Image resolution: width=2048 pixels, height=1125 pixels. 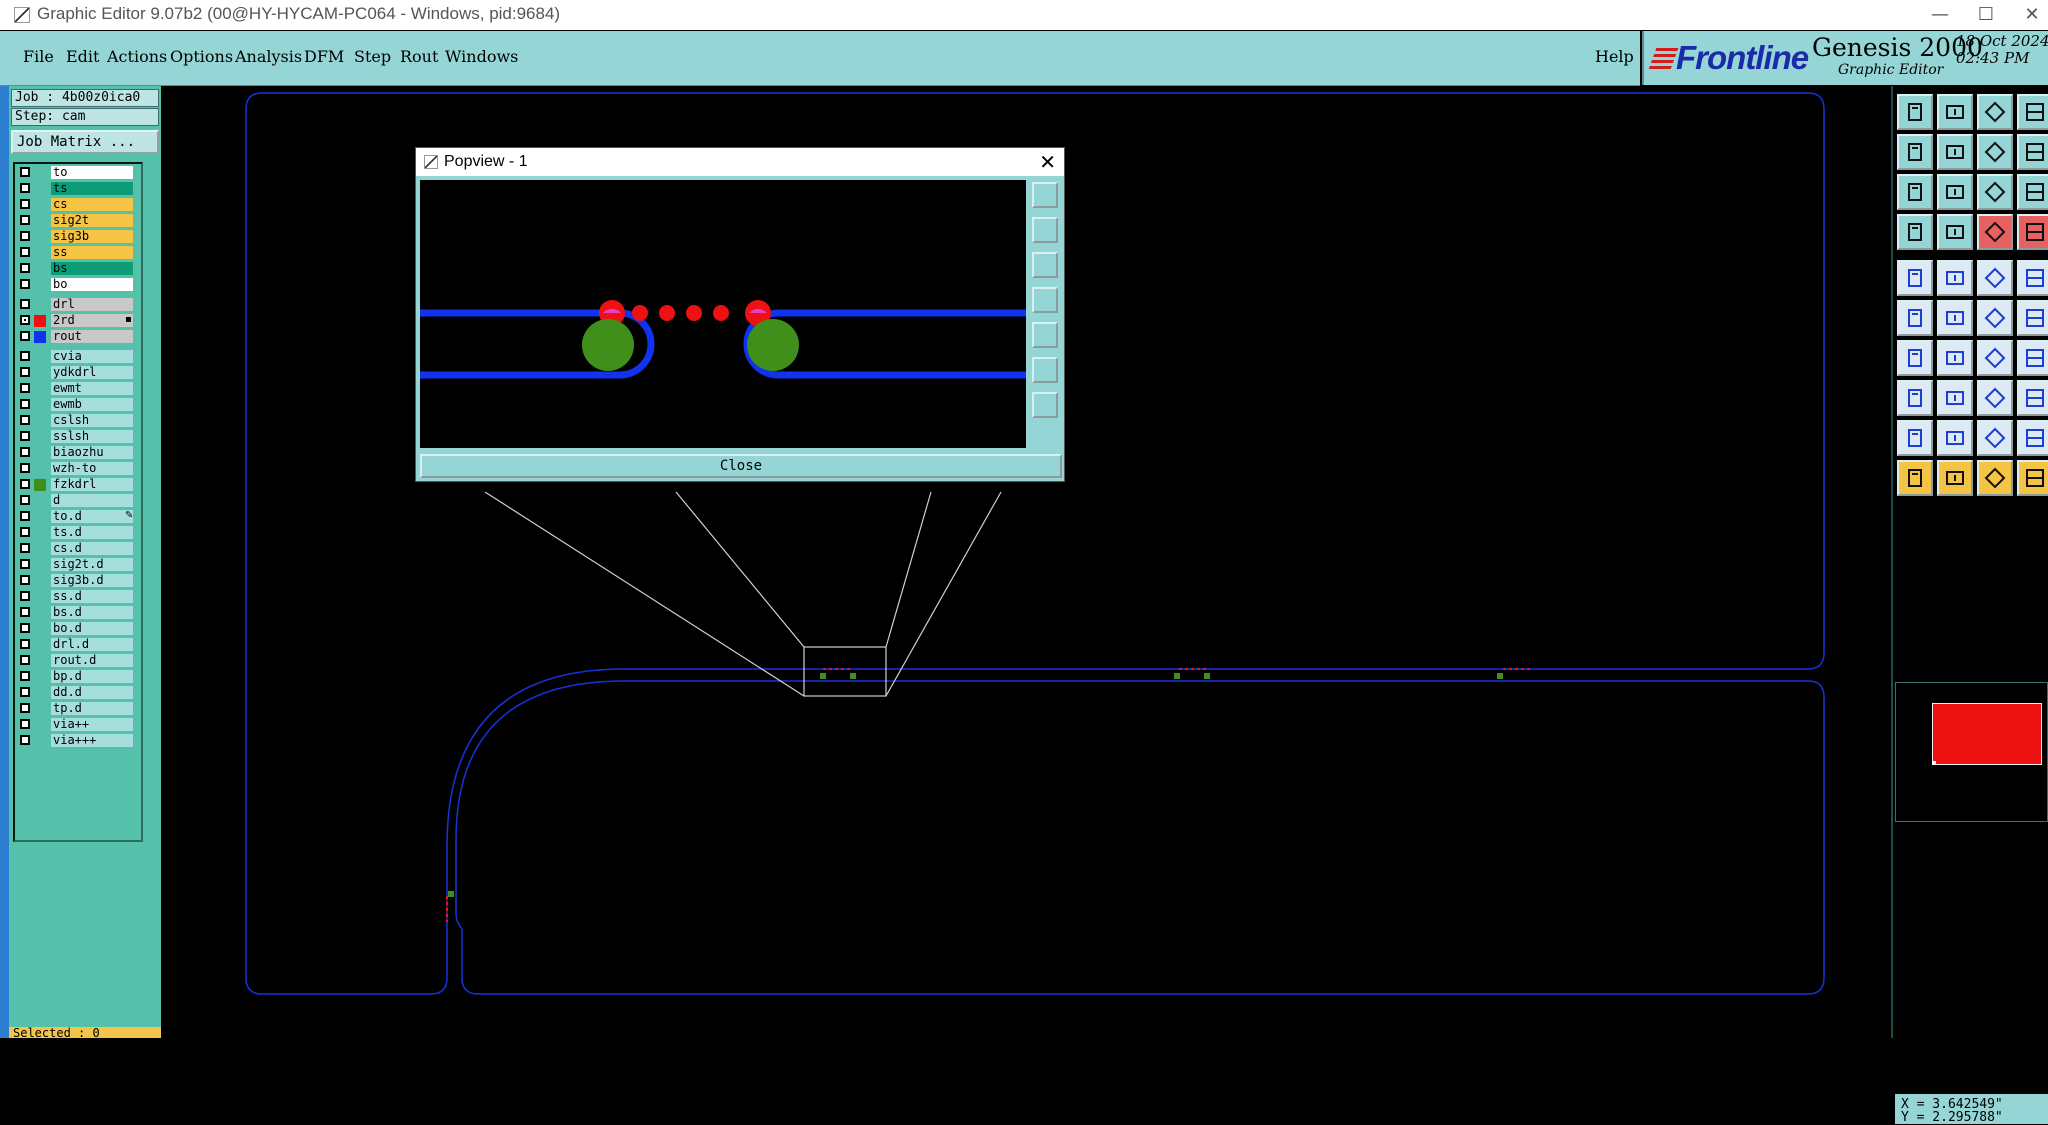 I want to click on layer-row: tp.d, so click(x=79, y=709).